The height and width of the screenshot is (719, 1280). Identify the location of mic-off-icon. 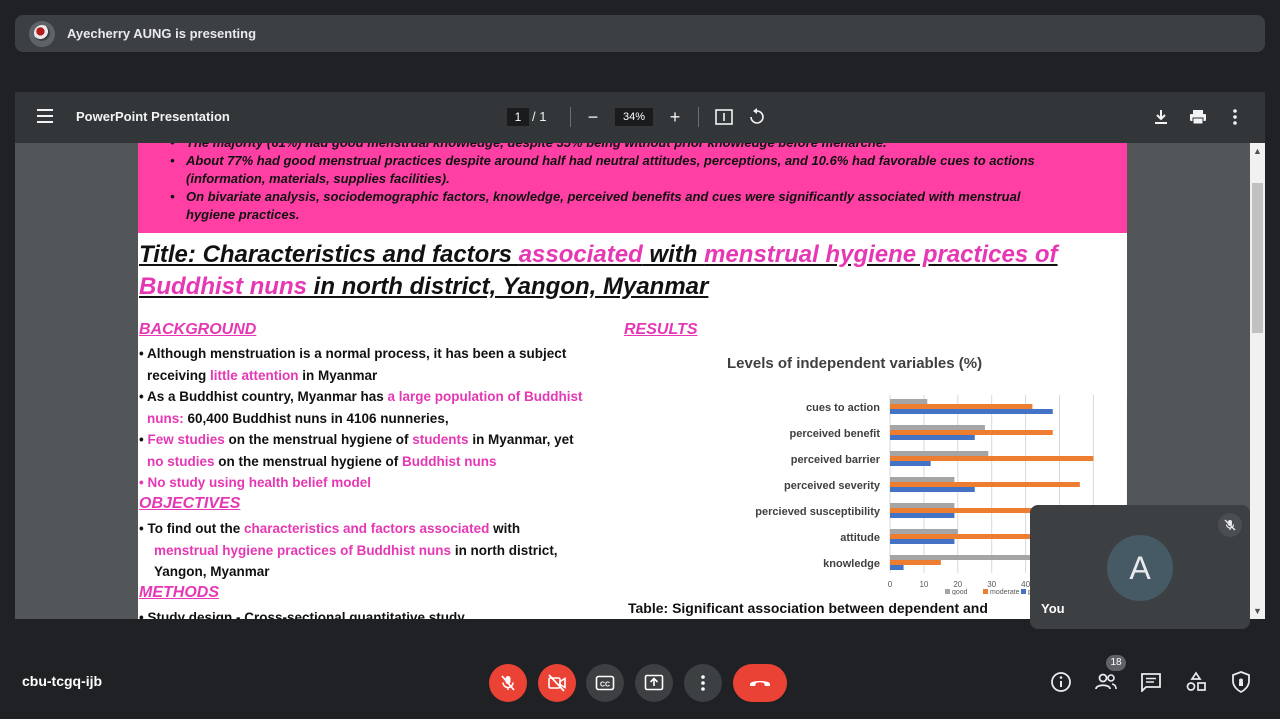
(508, 683).